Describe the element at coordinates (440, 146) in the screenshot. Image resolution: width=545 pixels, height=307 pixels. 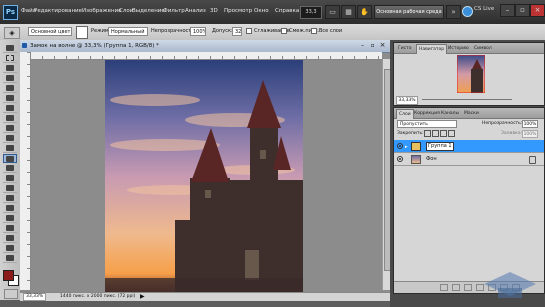
I see `layer-name-edit: Группа 1` at that location.